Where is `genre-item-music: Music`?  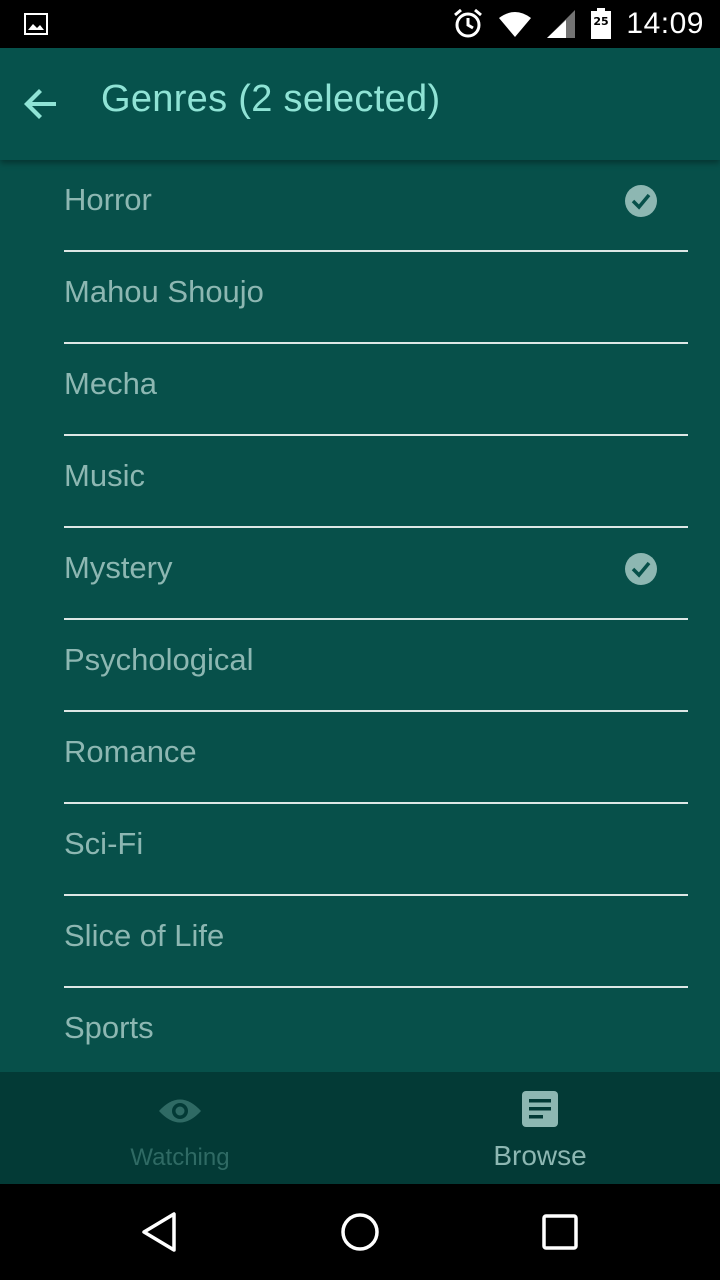 genre-item-music: Music is located at coordinates (376, 482).